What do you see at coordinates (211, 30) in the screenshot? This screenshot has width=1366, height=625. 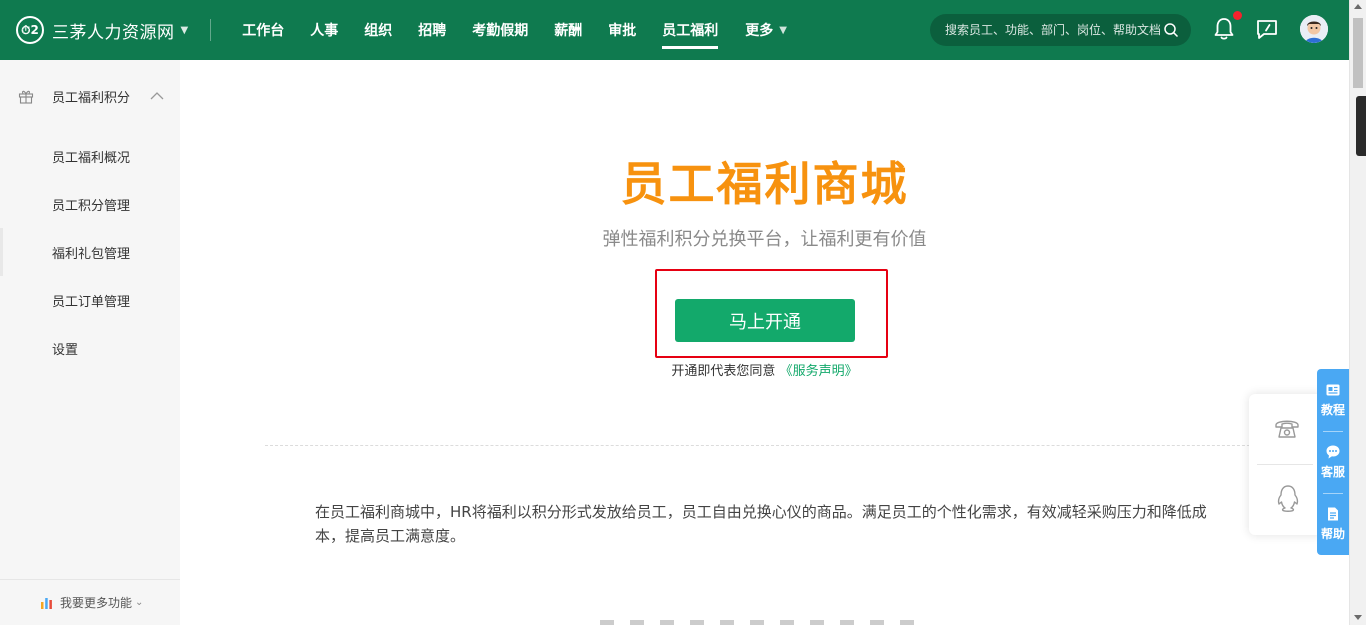 I see `nav-divider` at bounding box center [211, 30].